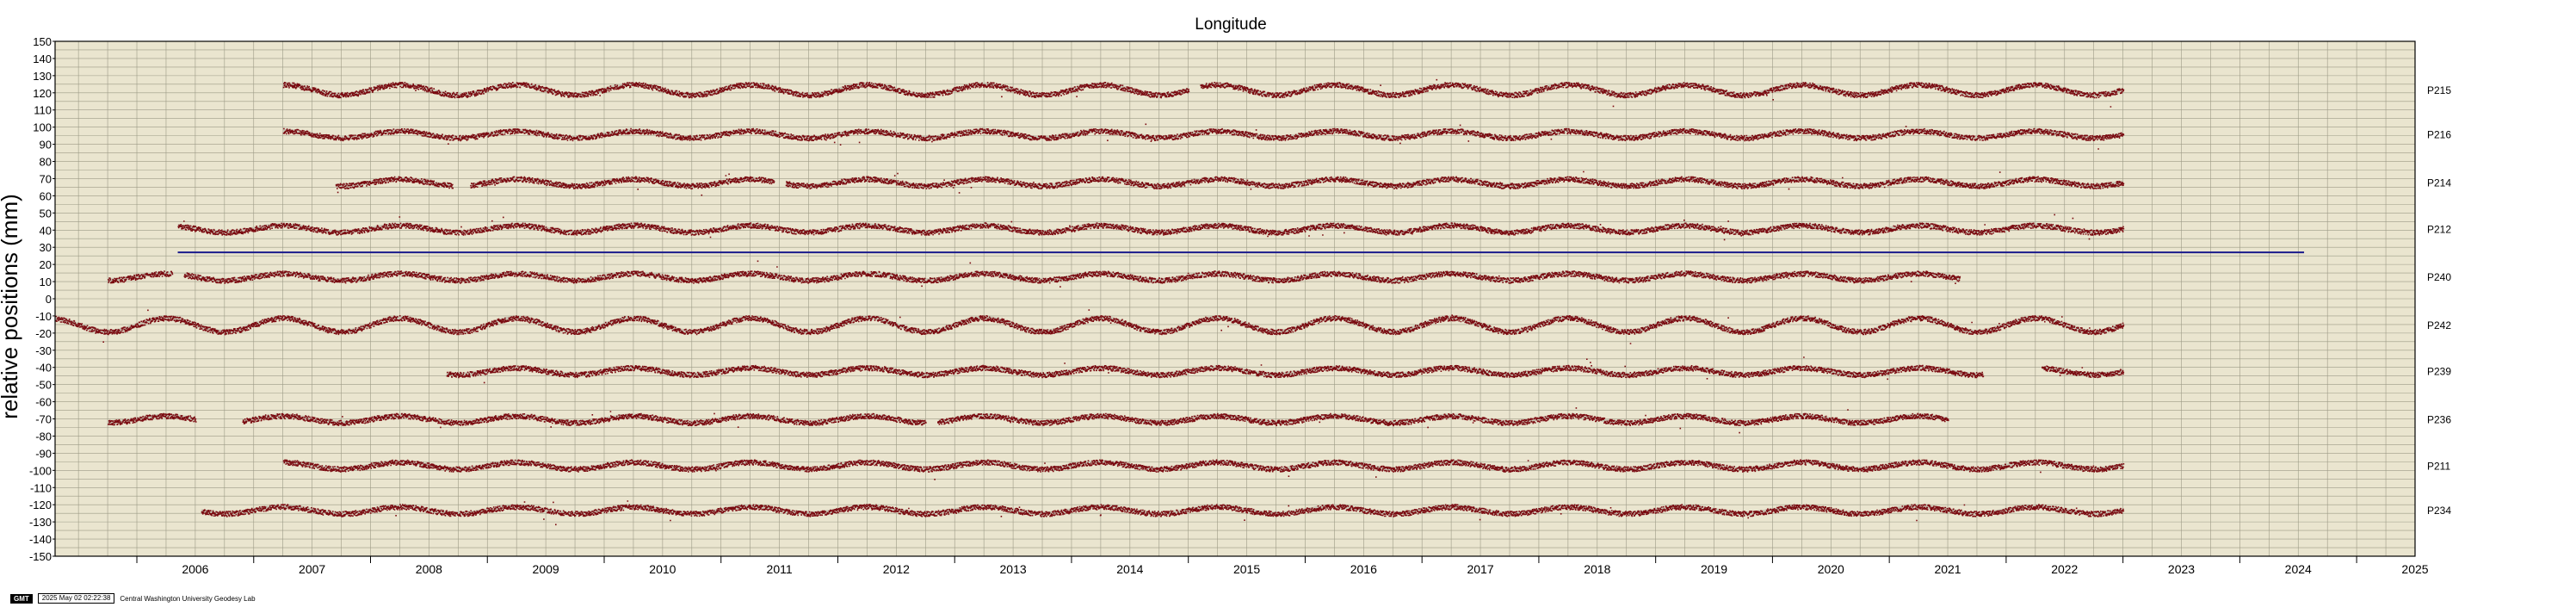 The height and width of the screenshot is (607, 2576). Describe the element at coordinates (2414, 569) in the screenshot. I see `x-tick-label: 2025` at that location.